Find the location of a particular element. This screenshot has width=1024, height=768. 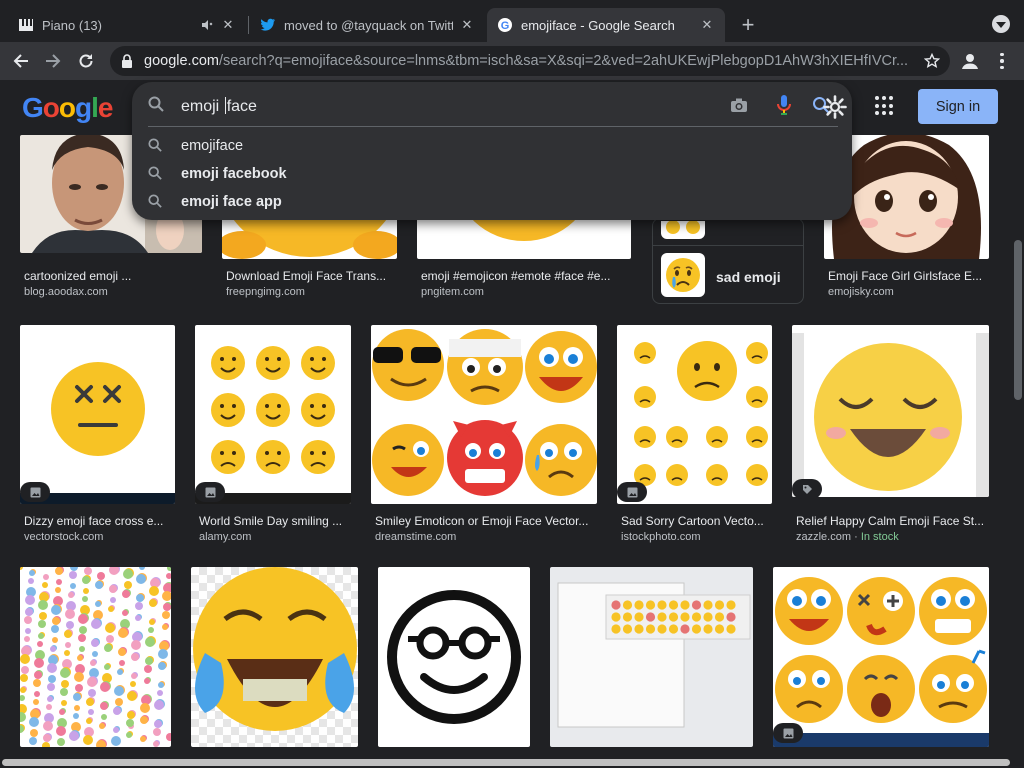

related-search-sad-emoji: sad emoji is located at coordinates (728, 261).